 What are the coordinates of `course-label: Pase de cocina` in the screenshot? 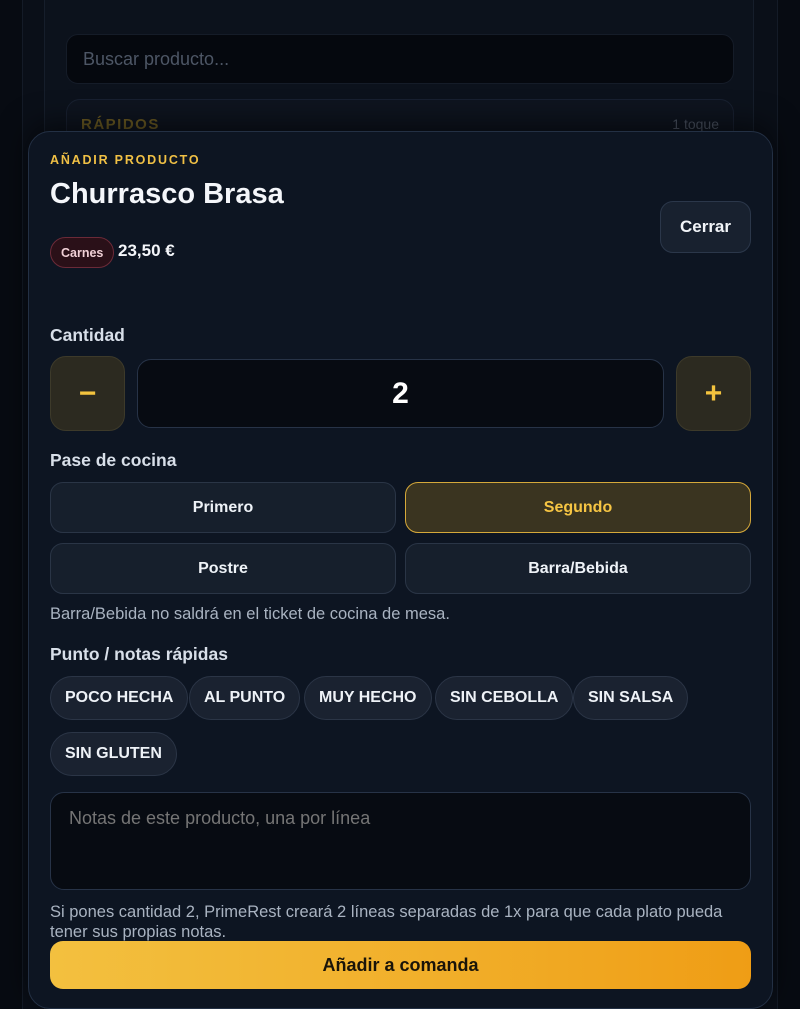 It's located at (113, 460).